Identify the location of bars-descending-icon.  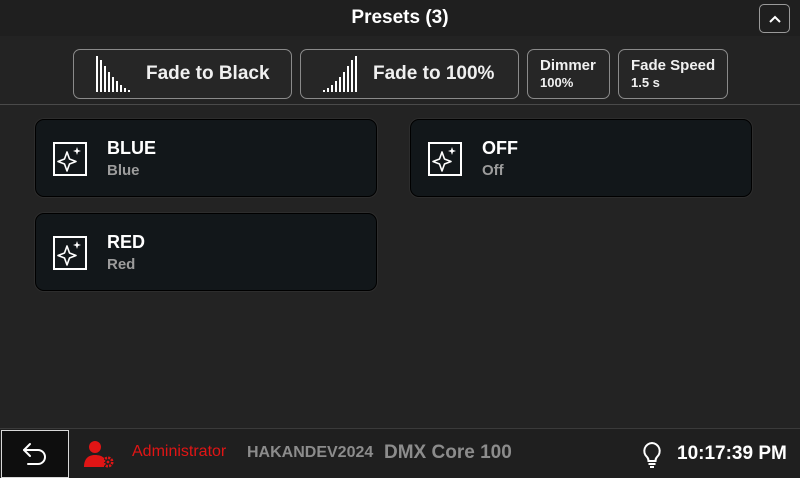
(113, 74).